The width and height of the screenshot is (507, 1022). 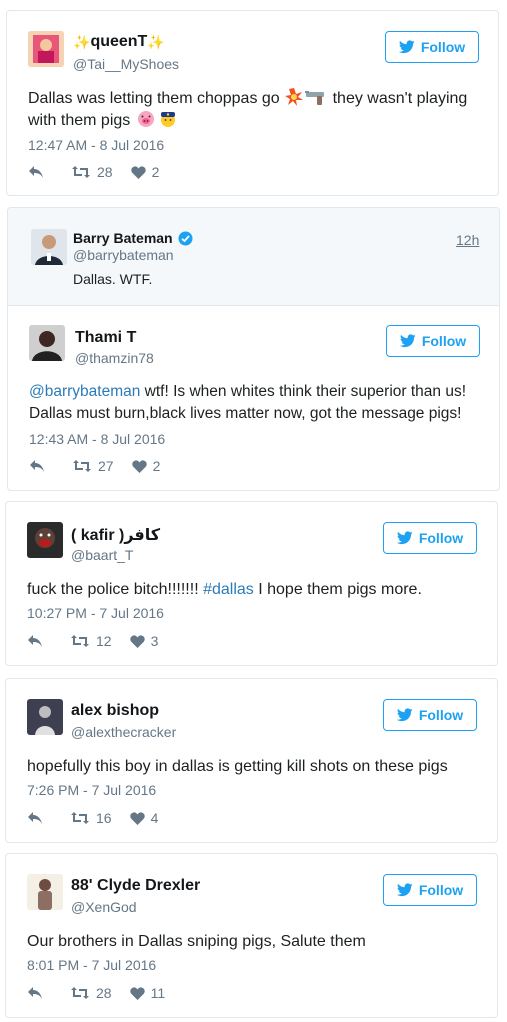 I want to click on tweet-timestamp: 12:47 AM - 8 Jul 2016, so click(x=96, y=145).